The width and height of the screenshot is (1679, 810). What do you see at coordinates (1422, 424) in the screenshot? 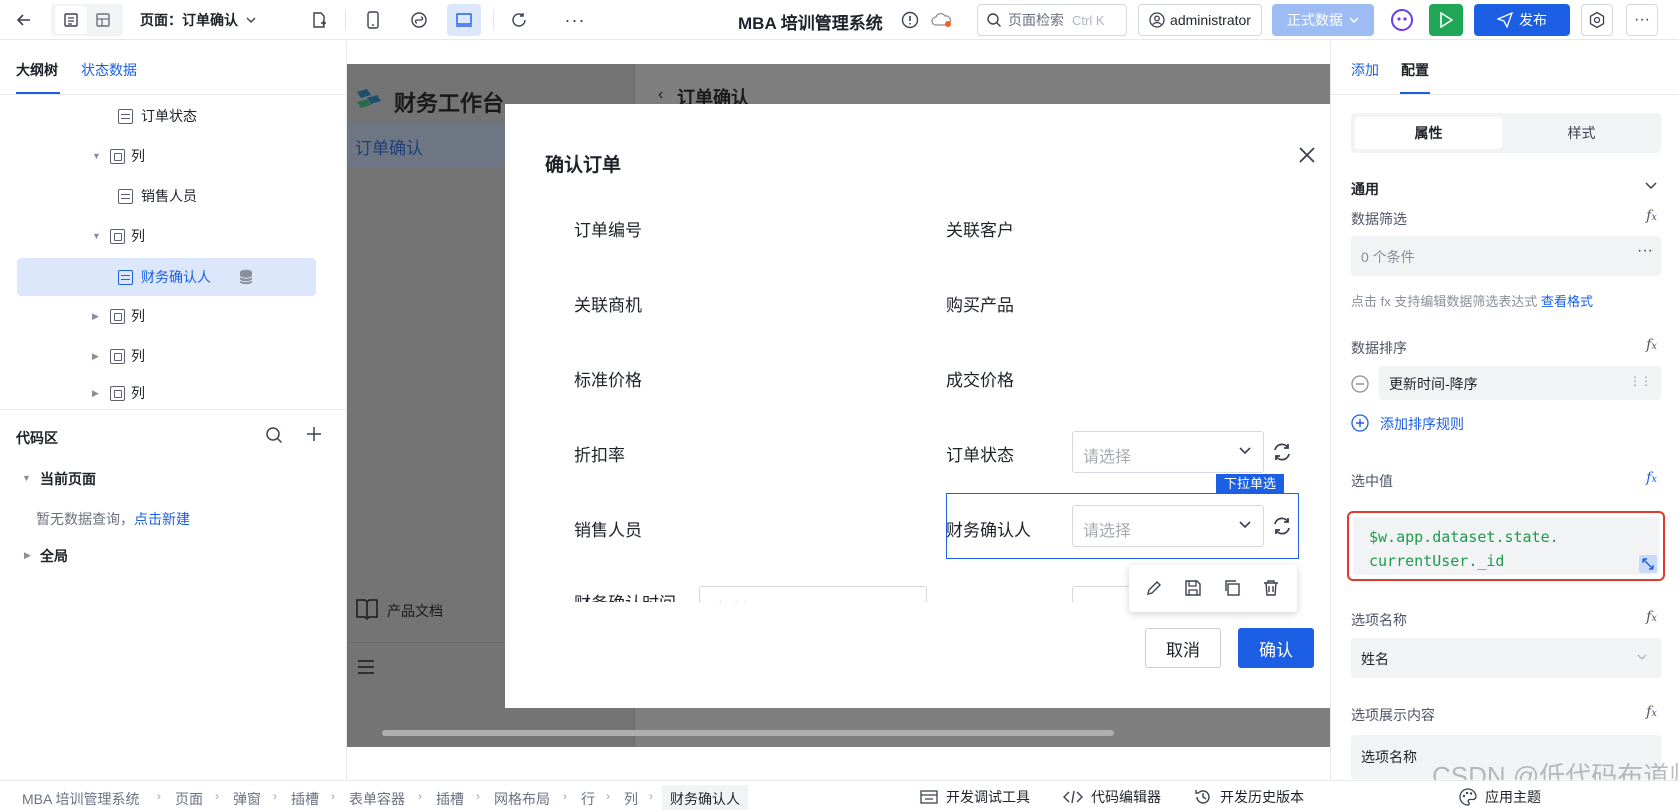
I see `add-sort-rule-link: 添加排序规则` at bounding box center [1422, 424].